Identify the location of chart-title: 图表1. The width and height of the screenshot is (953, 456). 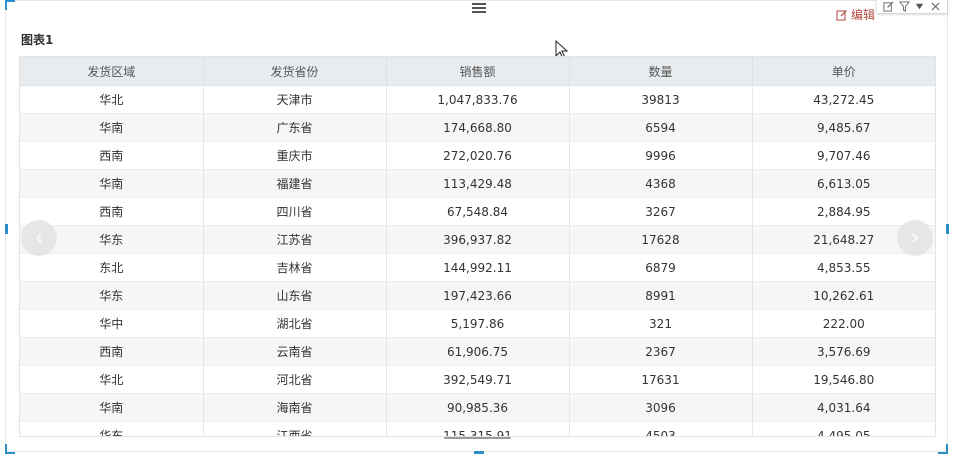
(37, 40).